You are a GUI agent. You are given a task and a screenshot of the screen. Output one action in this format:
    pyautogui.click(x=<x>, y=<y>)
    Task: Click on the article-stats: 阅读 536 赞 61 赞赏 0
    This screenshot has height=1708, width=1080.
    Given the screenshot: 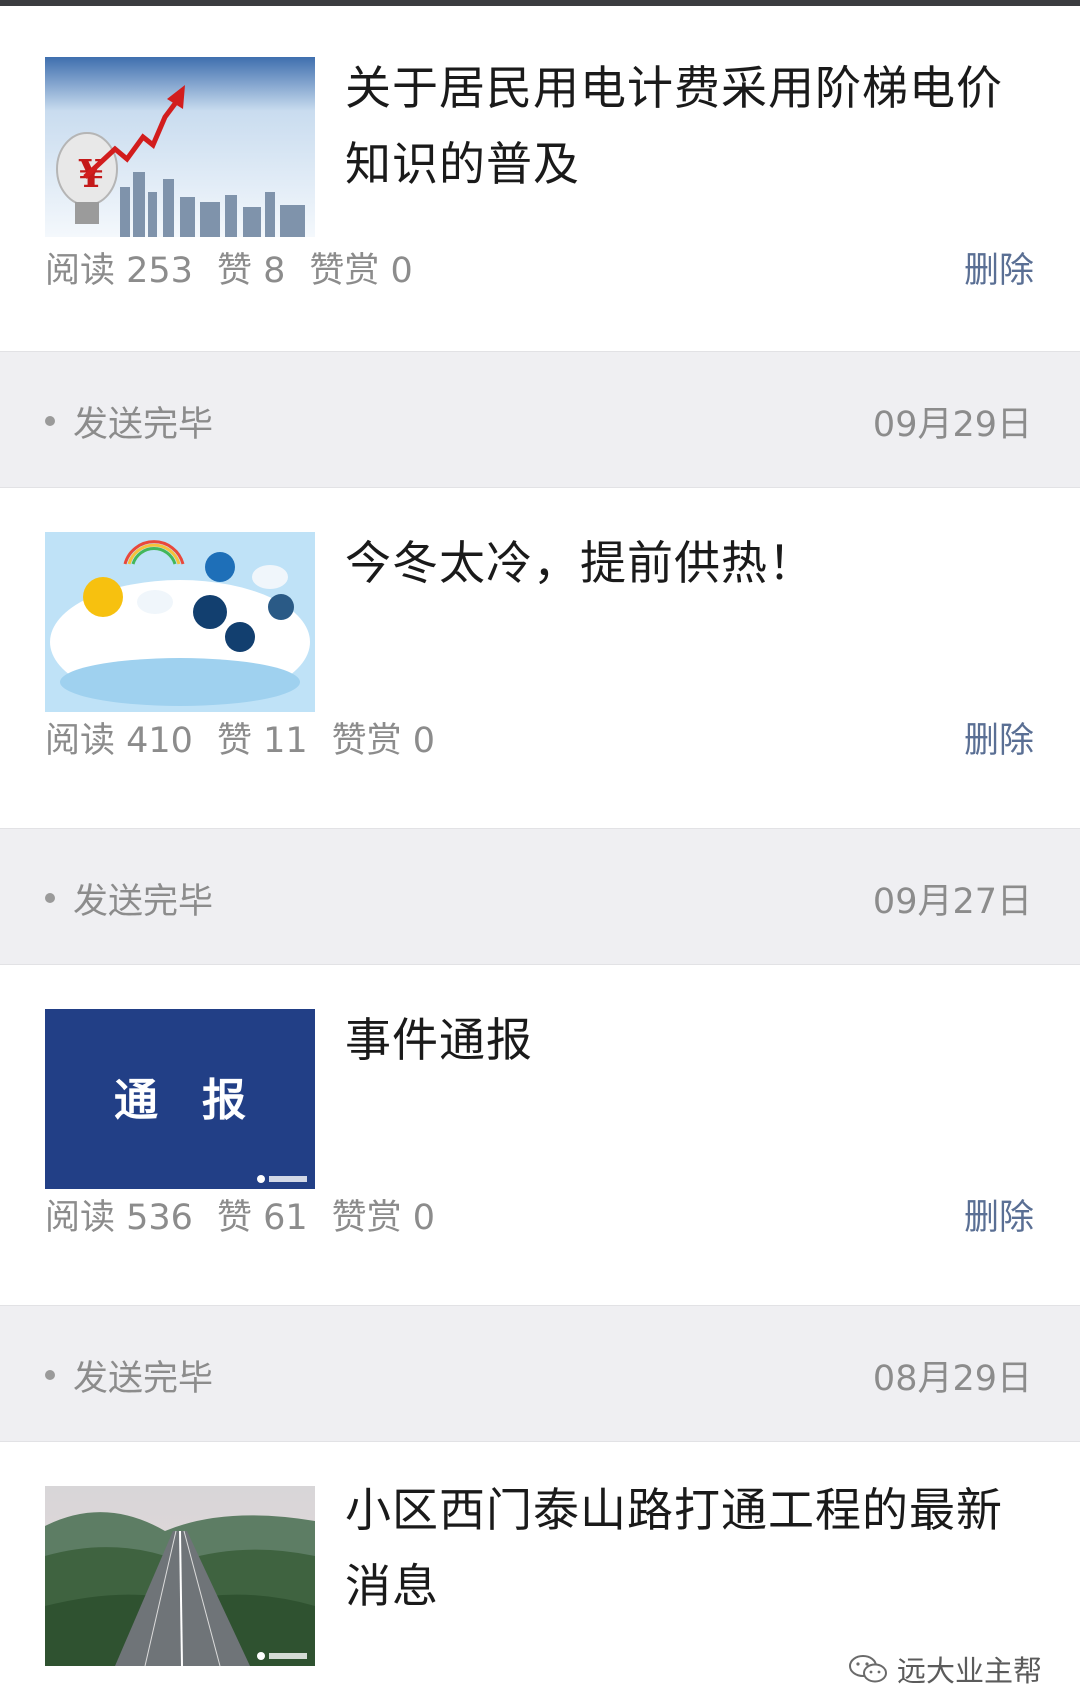 What is the action you would take?
    pyautogui.click(x=252, y=1214)
    